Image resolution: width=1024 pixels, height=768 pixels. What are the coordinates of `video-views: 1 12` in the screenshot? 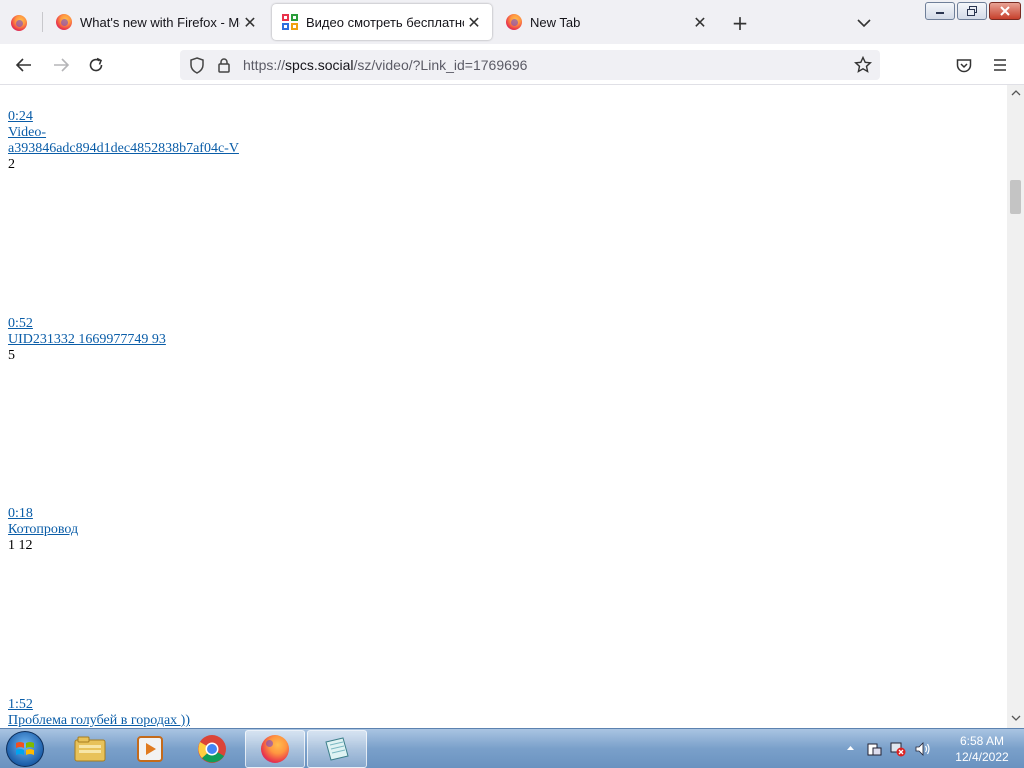 It's located at (20, 545).